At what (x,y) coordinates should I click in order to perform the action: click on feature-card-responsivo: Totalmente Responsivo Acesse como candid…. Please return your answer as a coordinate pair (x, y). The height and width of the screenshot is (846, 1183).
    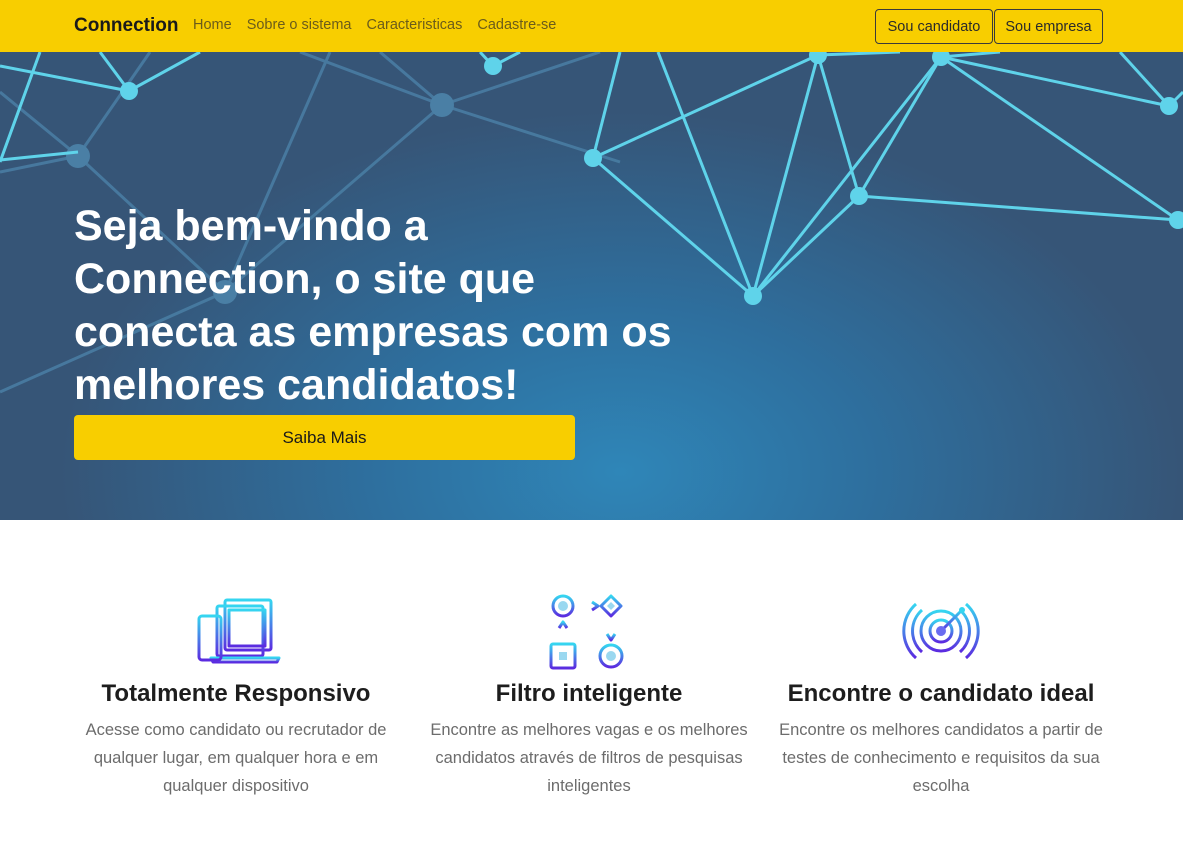
    Looking at the image, I should click on (236, 697).